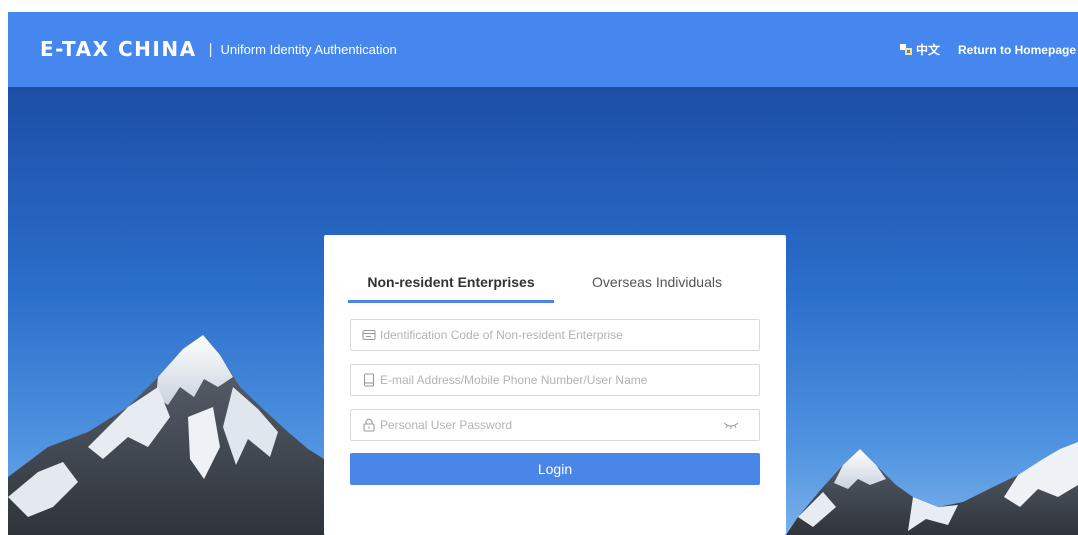  I want to click on brand-title: E-TAX CHINA, so click(118, 49).